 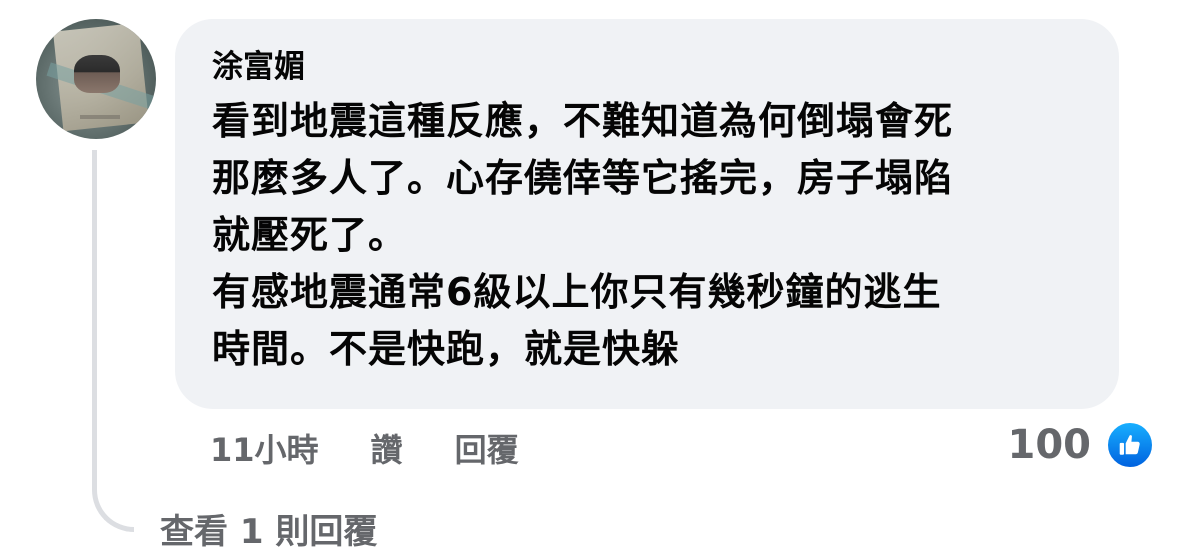 I want to click on thumbs-up-icon, so click(x=1130, y=445).